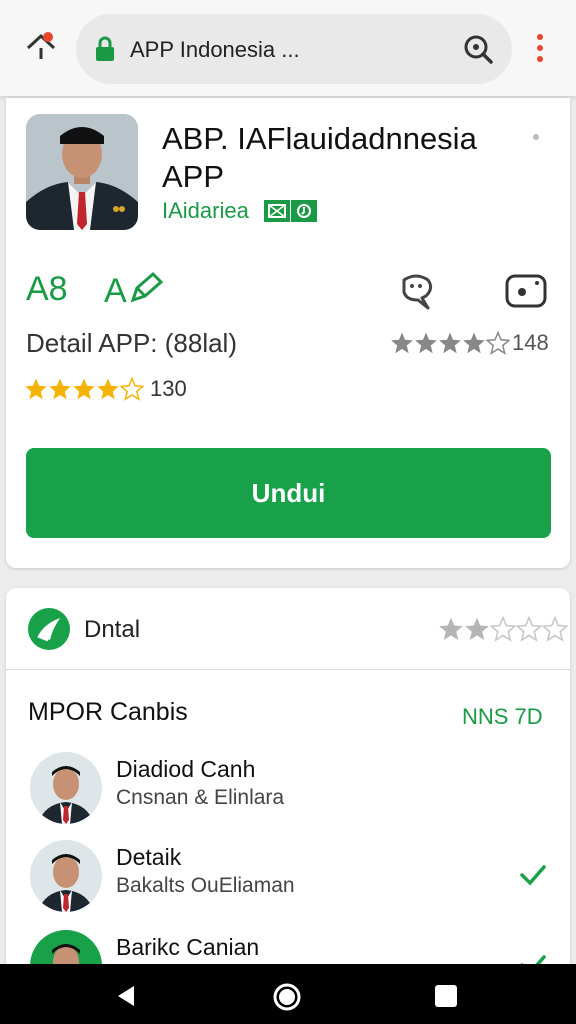 The height and width of the screenshot is (1024, 576). Describe the element at coordinates (149, 857) in the screenshot. I see `list-item-name: Detaik` at that location.